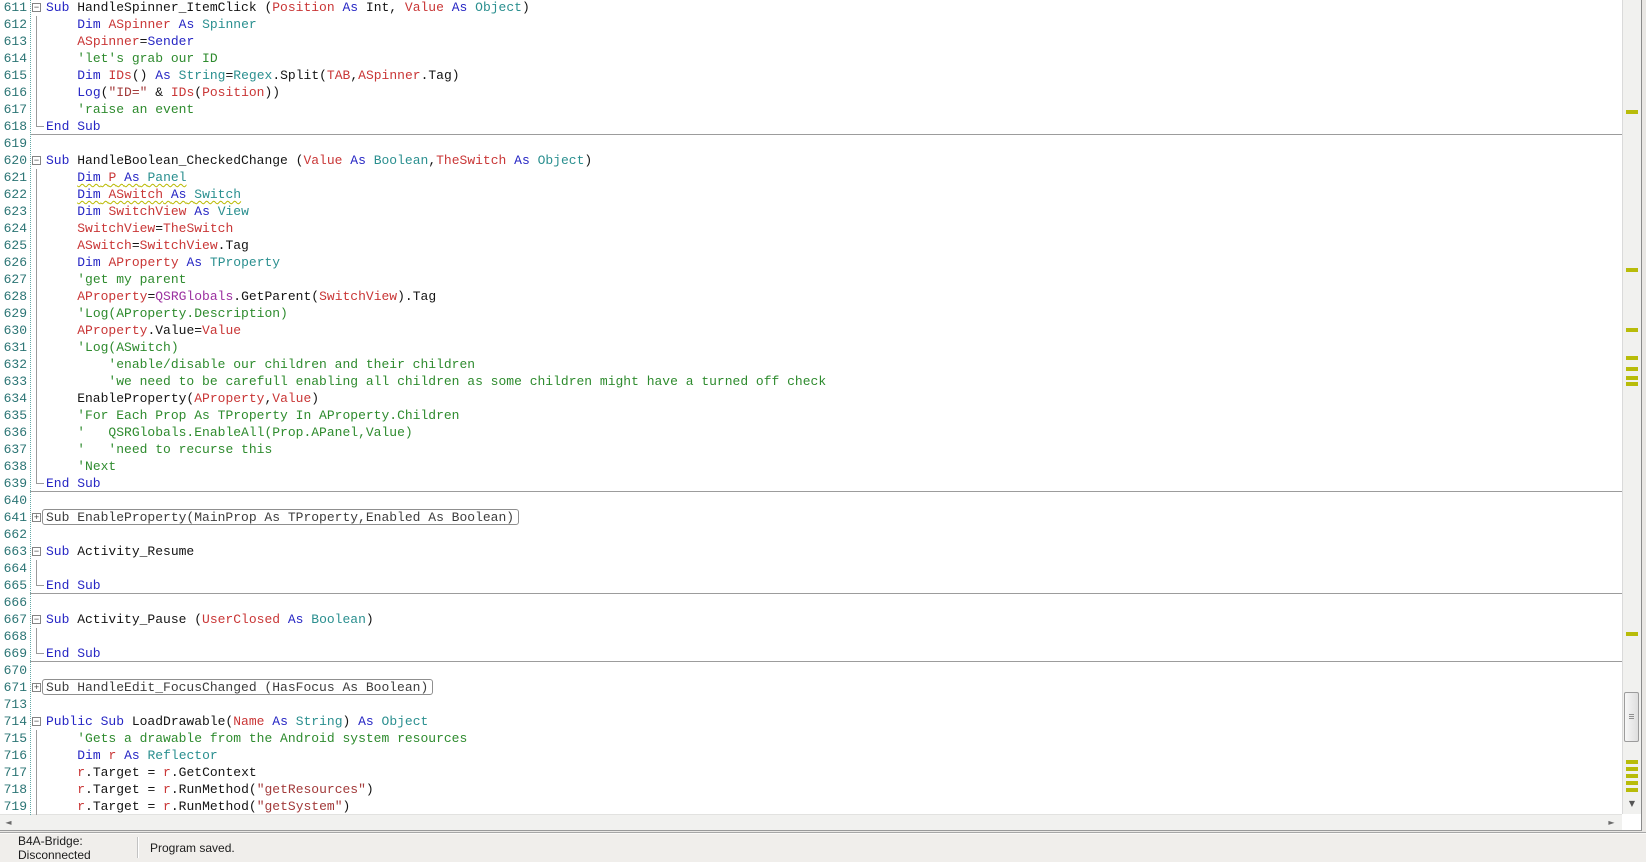 The width and height of the screenshot is (1646, 862). Describe the element at coordinates (811, 483) in the screenshot. I see `code-line: 639 End Sub` at that location.